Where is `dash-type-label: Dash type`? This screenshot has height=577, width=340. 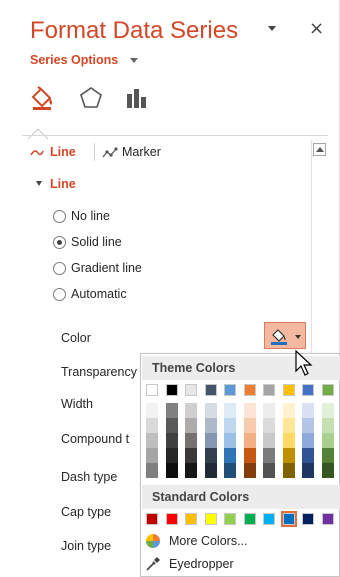 dash-type-label: Dash type is located at coordinates (89, 477).